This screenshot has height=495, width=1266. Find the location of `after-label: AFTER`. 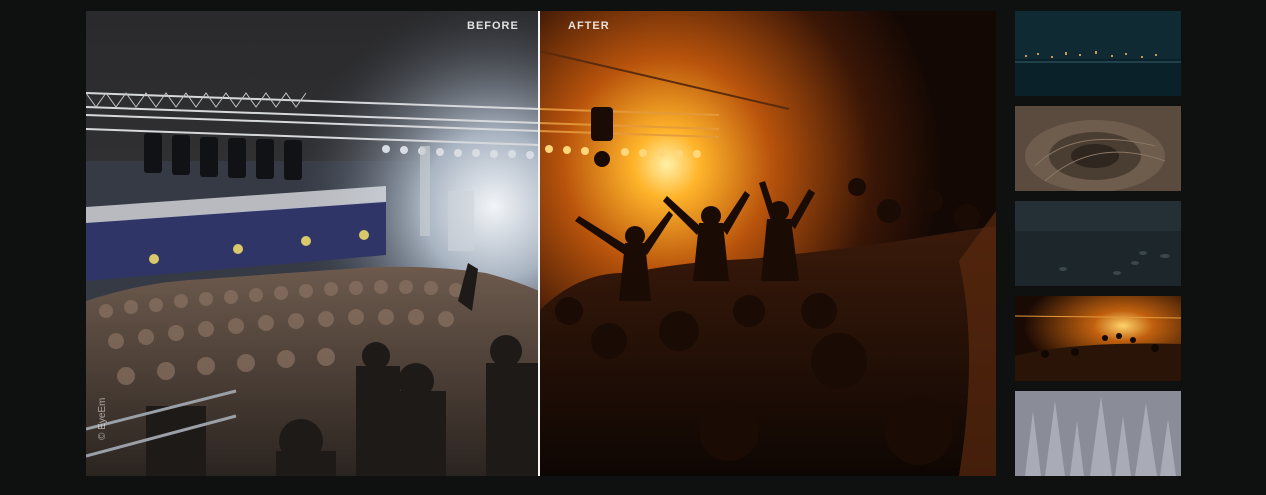

after-label: AFTER is located at coordinates (589, 26).